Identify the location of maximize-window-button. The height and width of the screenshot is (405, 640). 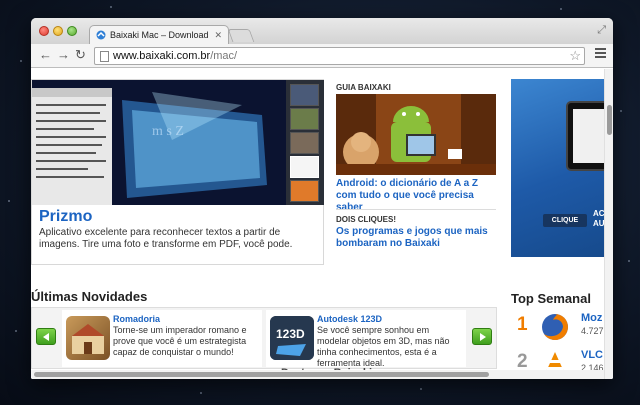
(72, 31).